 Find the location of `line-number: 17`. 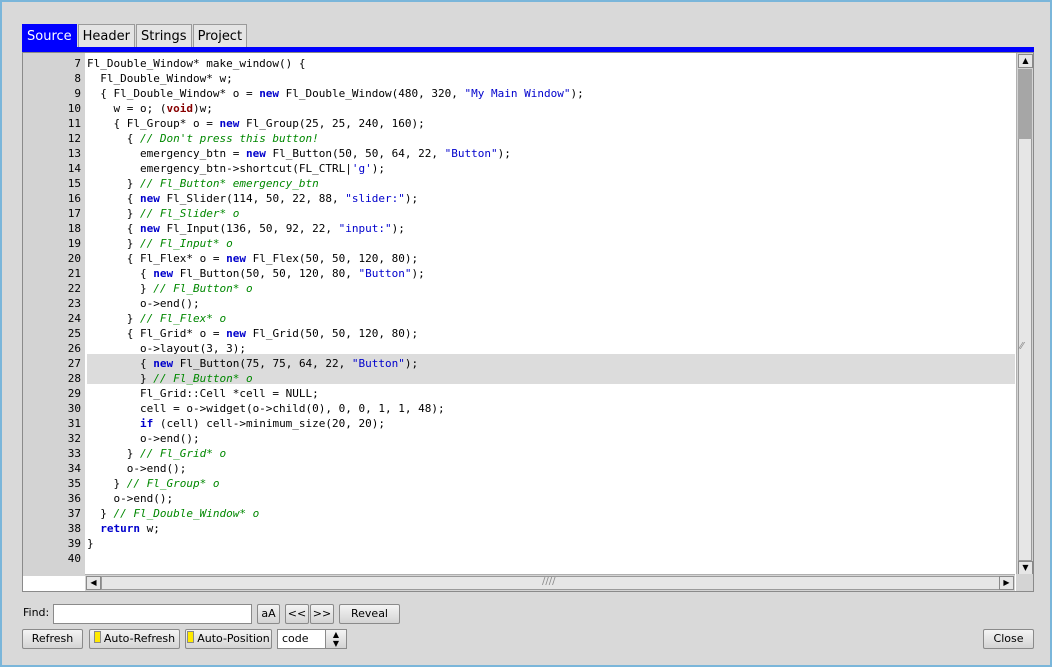

line-number: 17 is located at coordinates (74, 213).